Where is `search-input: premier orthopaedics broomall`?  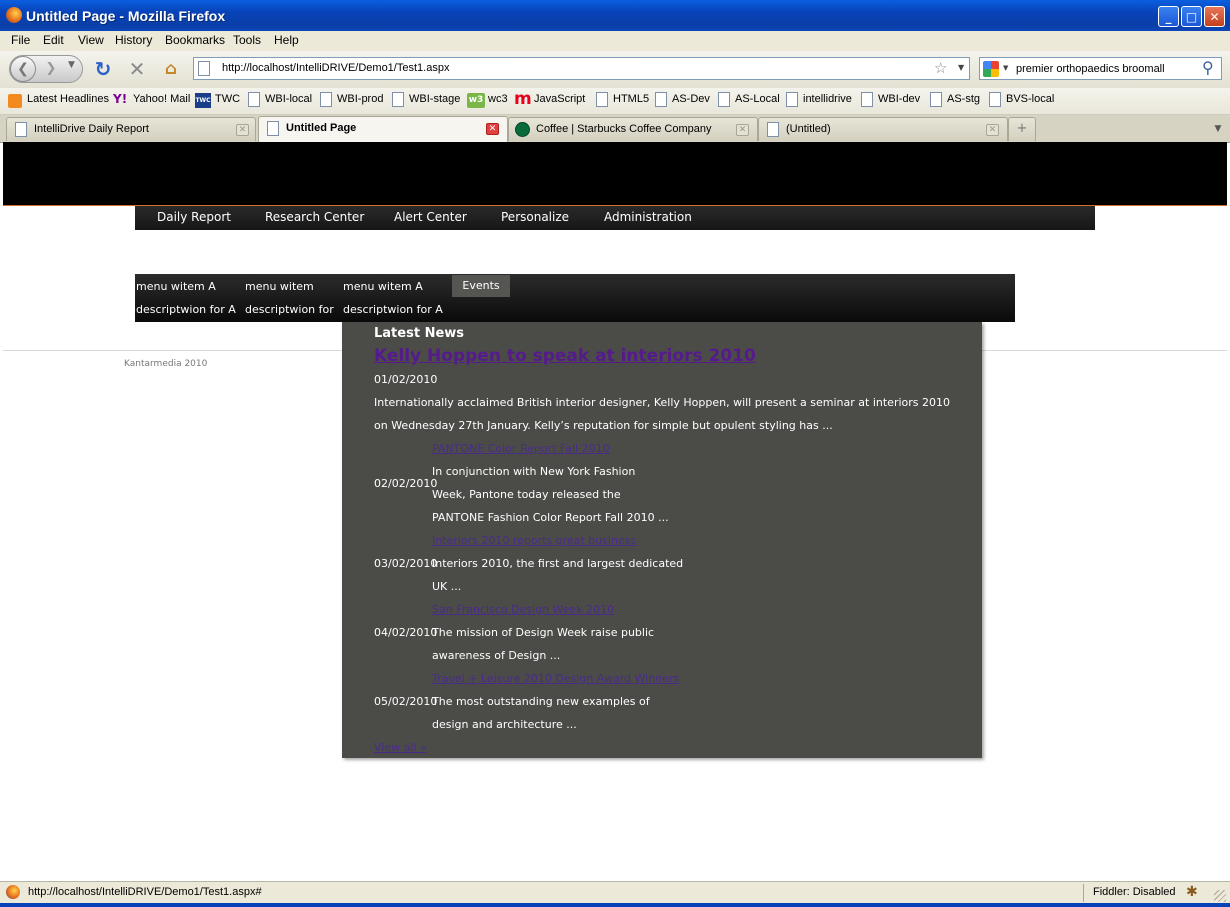 search-input: premier orthopaedics broomall is located at coordinates (1090, 69).